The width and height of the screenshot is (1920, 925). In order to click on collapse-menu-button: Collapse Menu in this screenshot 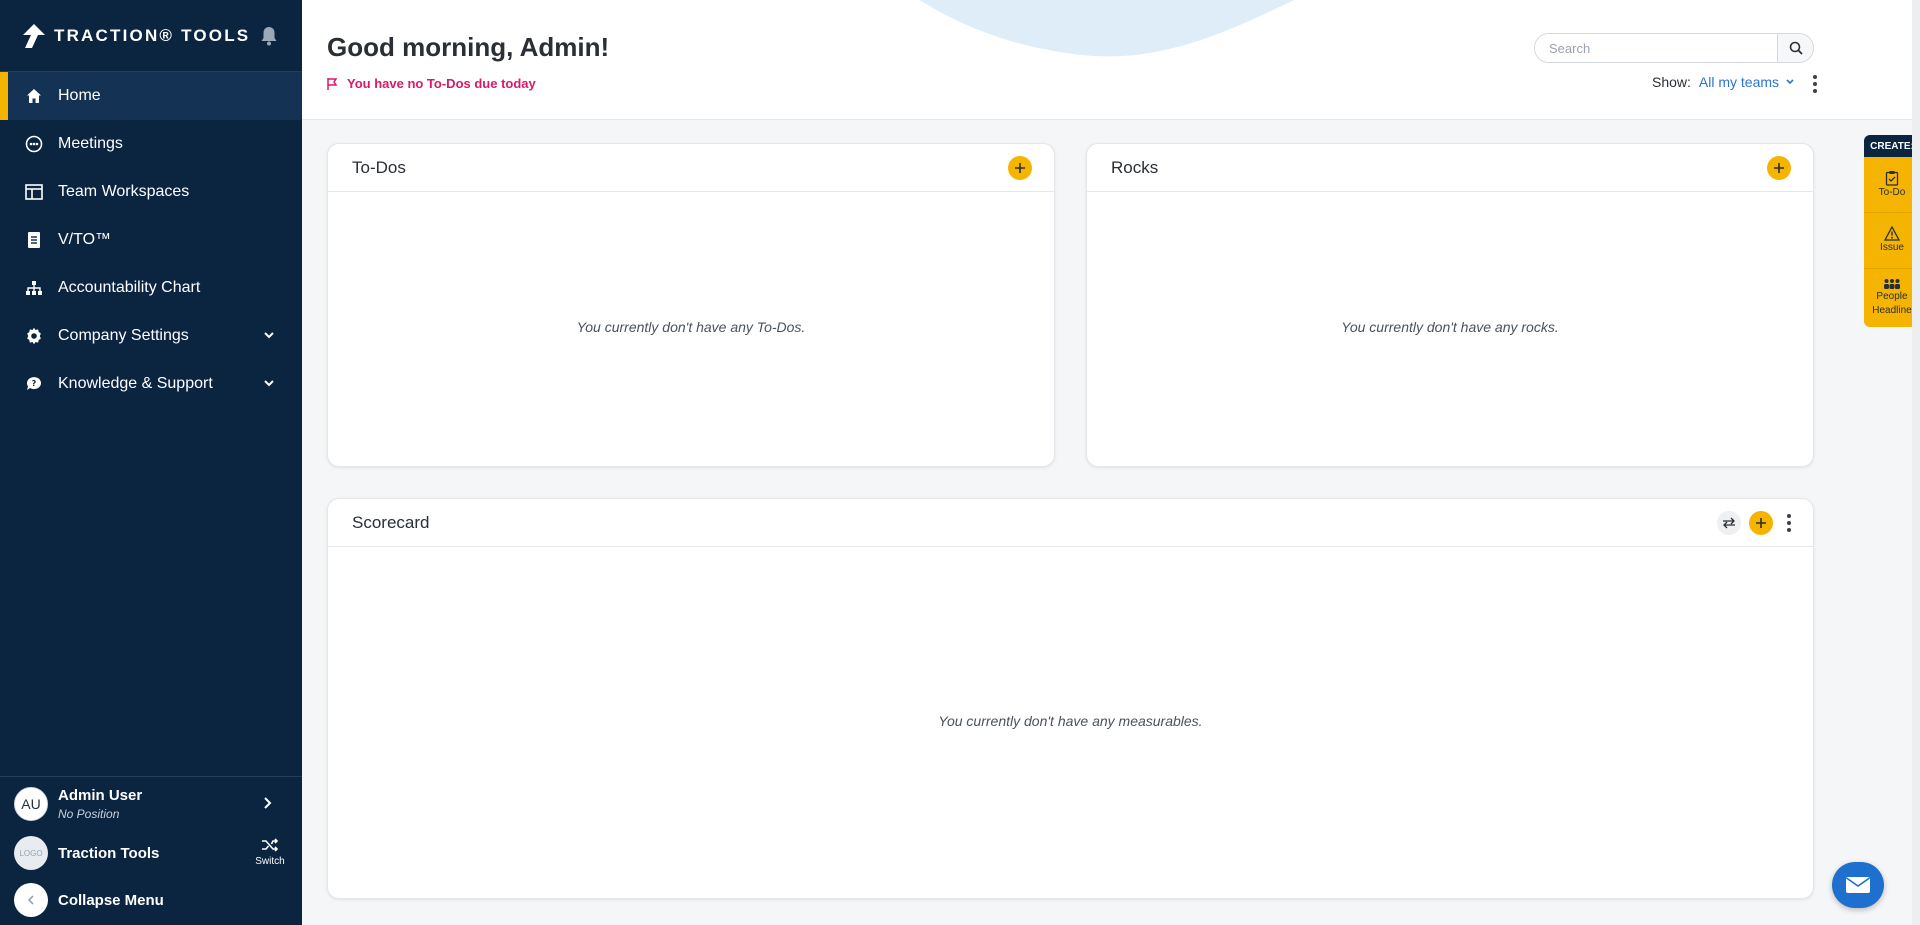, I will do `click(151, 900)`.